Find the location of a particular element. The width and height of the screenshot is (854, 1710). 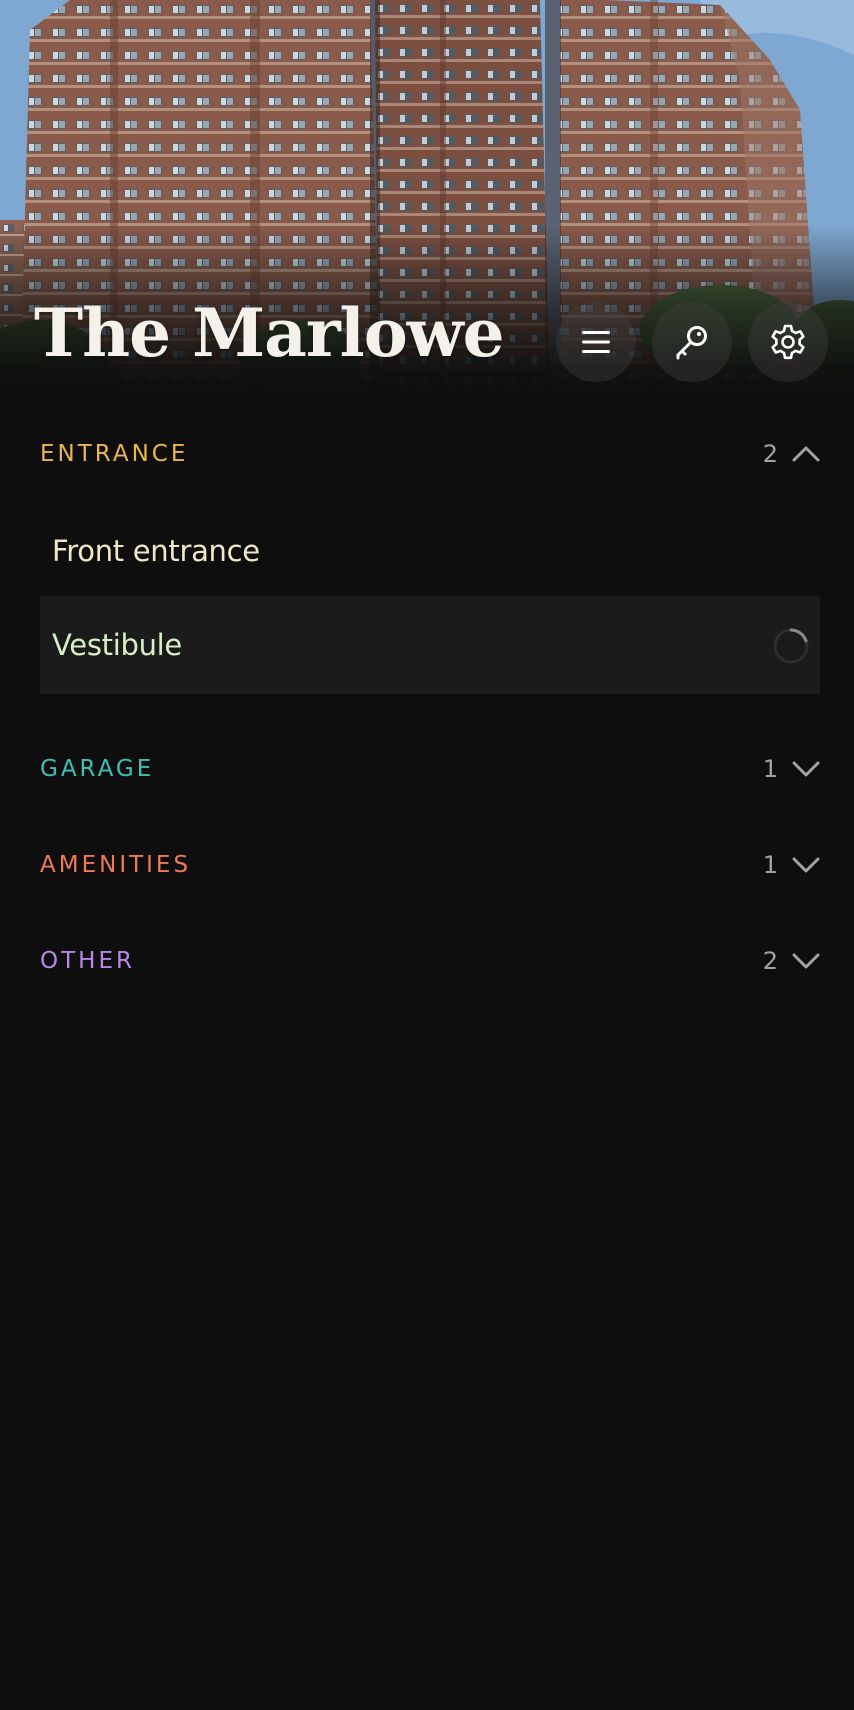

section-count-garage: 1 is located at coordinates (770, 769).